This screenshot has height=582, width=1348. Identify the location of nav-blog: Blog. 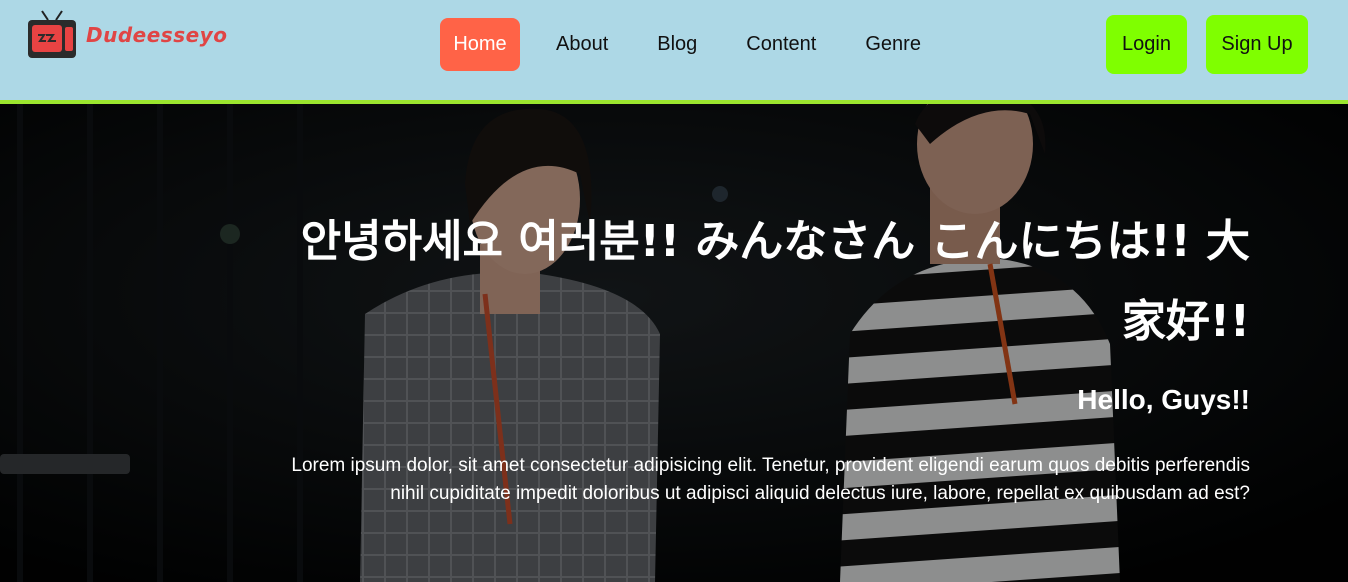
(677, 44).